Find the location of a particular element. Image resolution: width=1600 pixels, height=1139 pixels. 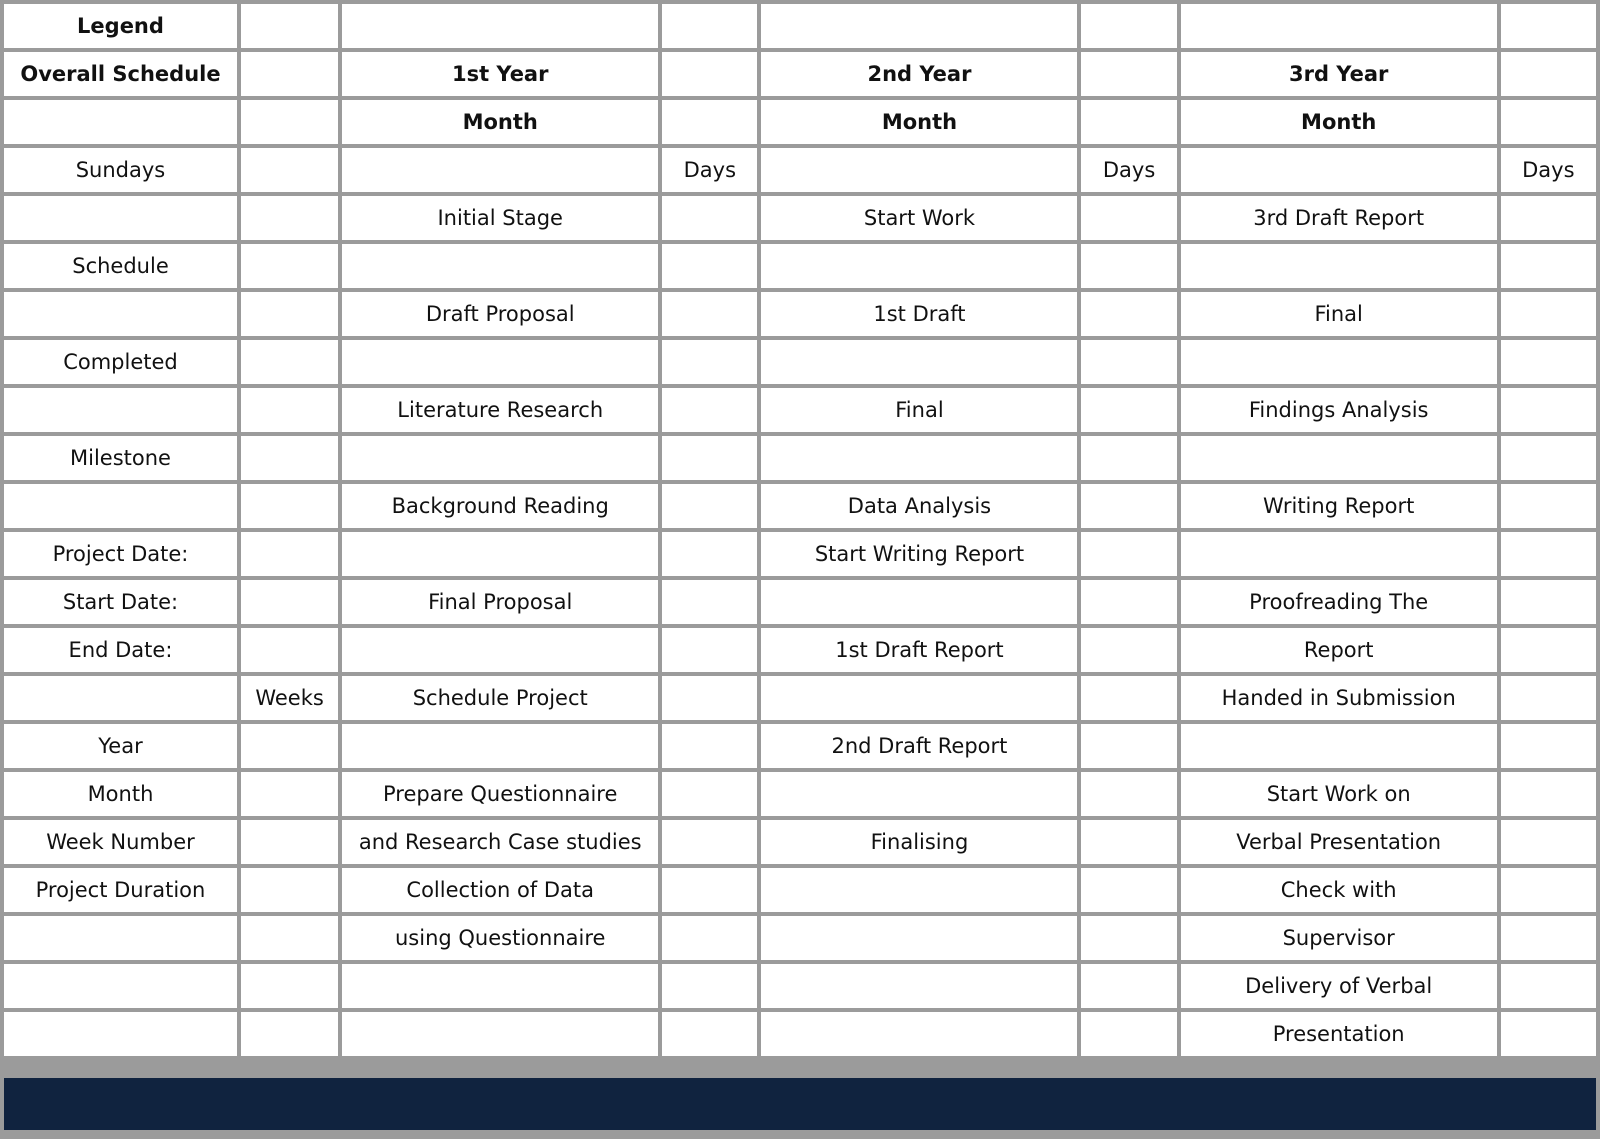

overall-schedule-header: Overall Schedule is located at coordinates (120, 74).